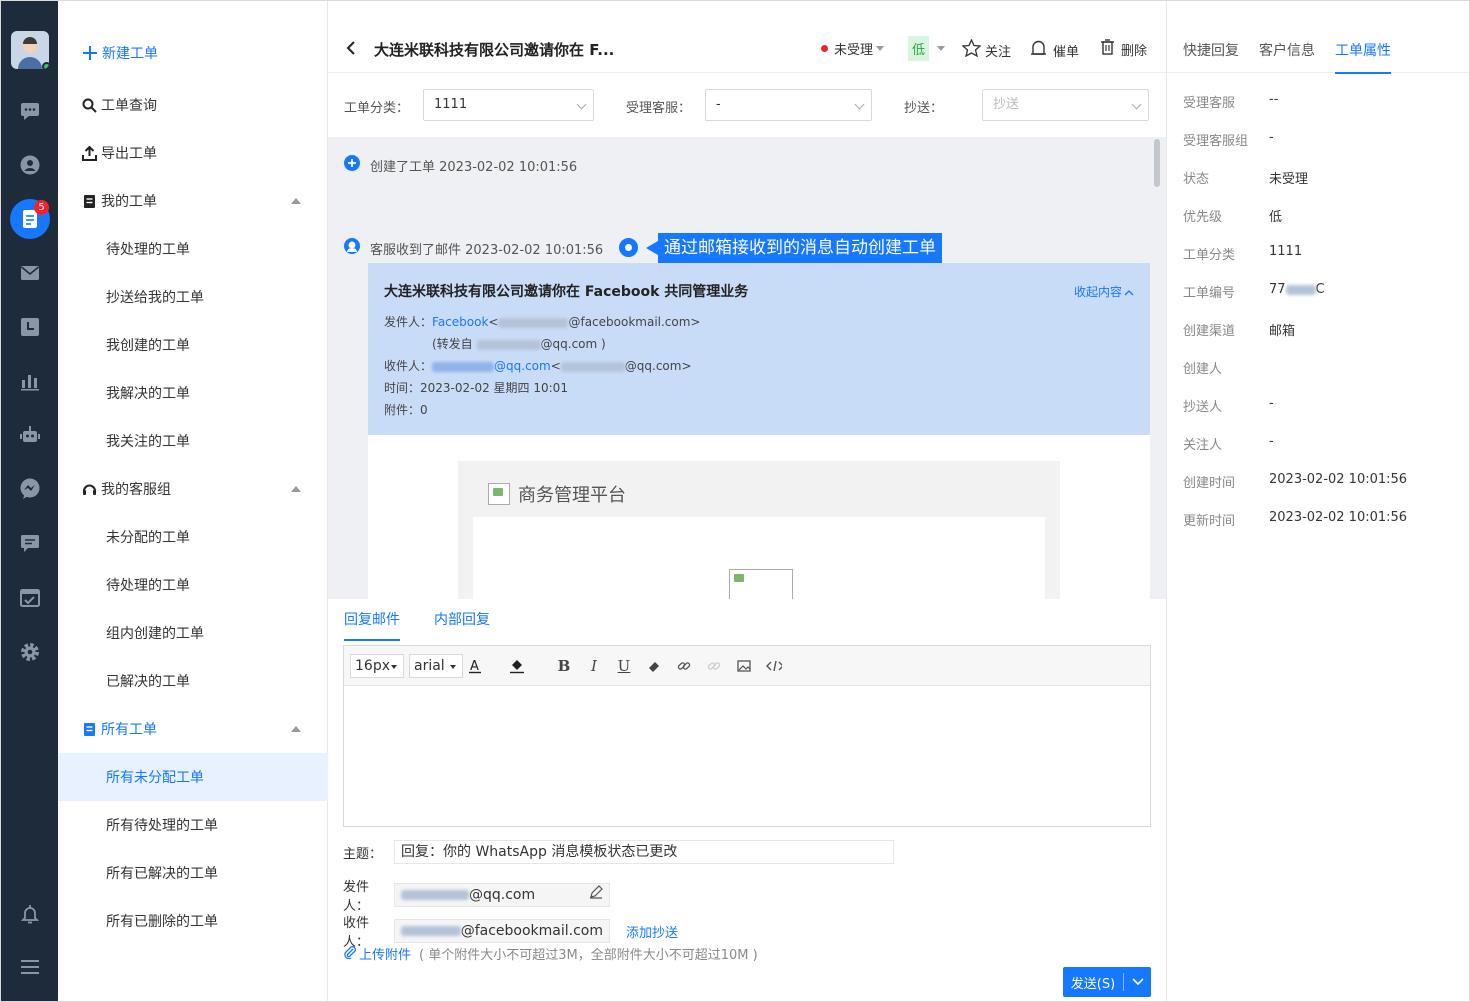  What do you see at coordinates (502, 931) in the screenshot?
I see `recipient-field: @facebookmail.com` at bounding box center [502, 931].